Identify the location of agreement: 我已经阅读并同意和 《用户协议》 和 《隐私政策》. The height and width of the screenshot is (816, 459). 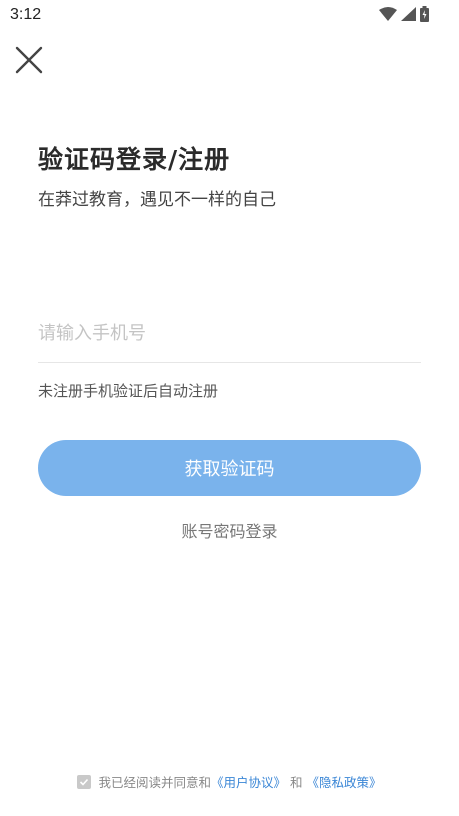
(229, 781).